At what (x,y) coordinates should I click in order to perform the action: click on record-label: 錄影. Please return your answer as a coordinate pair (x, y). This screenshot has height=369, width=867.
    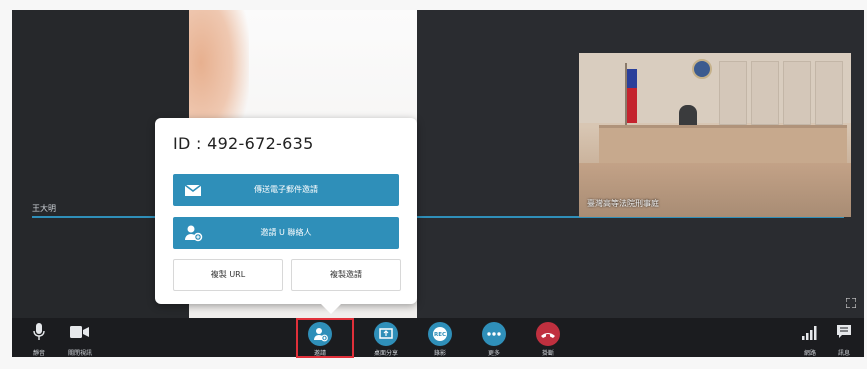
    Looking at the image, I should click on (439, 353).